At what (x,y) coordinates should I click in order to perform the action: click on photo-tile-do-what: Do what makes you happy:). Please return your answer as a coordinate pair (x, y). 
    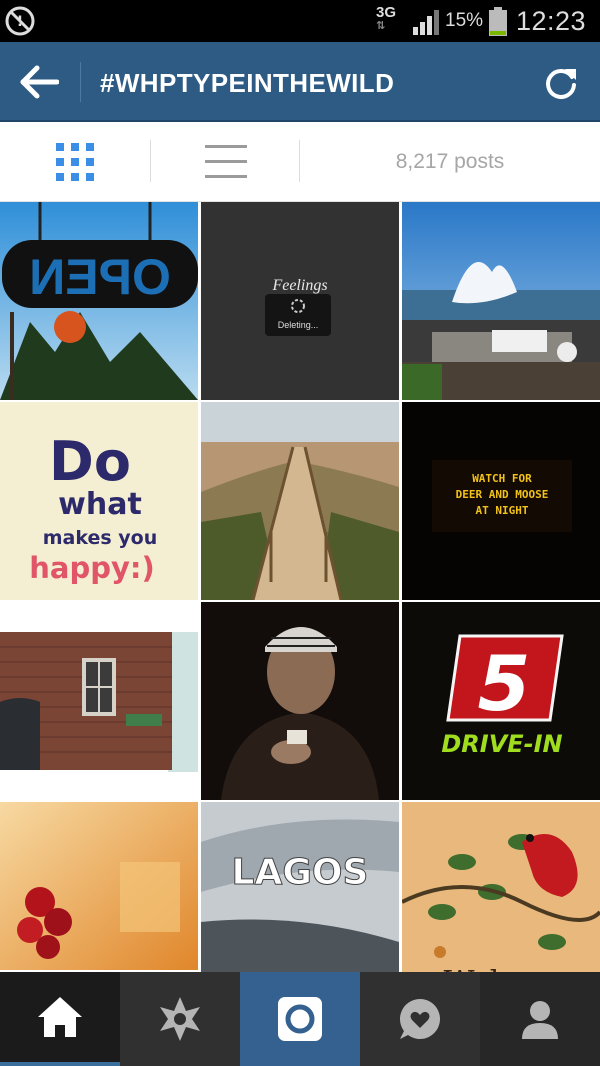
    Looking at the image, I should click on (99, 501).